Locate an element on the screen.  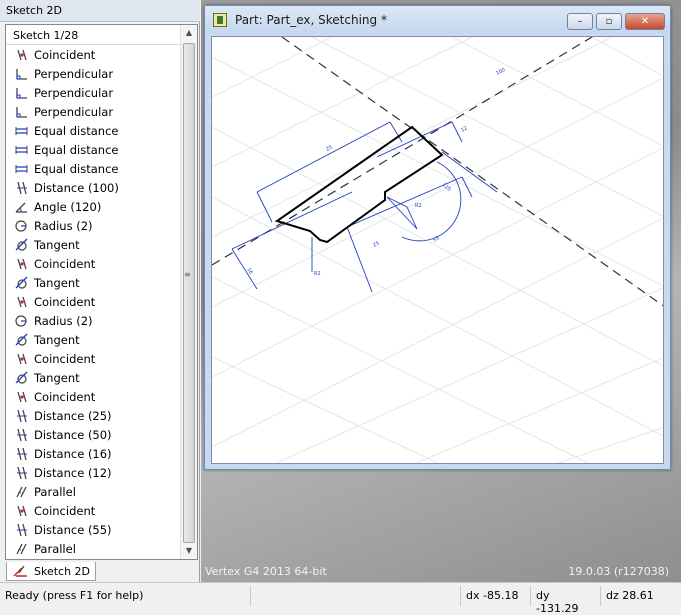
constraint-item: Angle (120) is located at coordinates (101, 206).